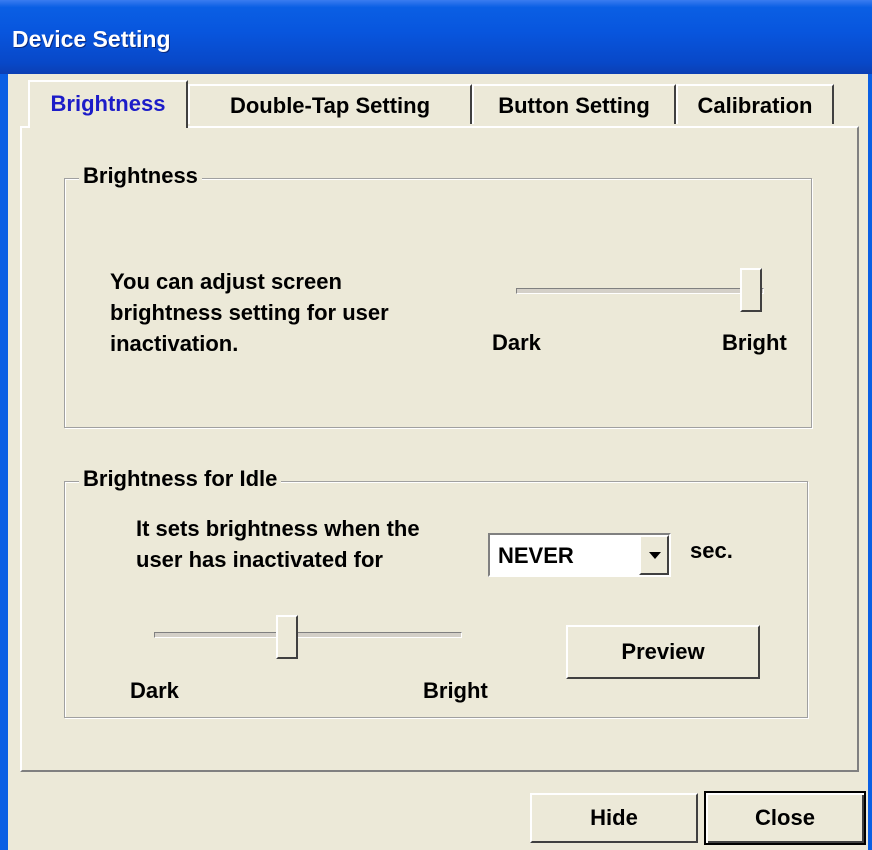 The width and height of the screenshot is (872, 850). What do you see at coordinates (751, 290) in the screenshot?
I see `brightness-slider-thumb` at bounding box center [751, 290].